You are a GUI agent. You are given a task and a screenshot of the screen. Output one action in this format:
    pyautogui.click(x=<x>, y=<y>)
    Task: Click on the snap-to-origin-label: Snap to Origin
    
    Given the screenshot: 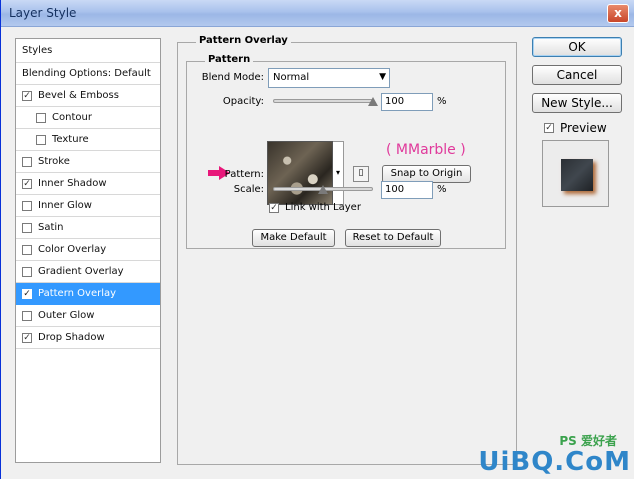 What is the action you would take?
    pyautogui.click(x=426, y=173)
    